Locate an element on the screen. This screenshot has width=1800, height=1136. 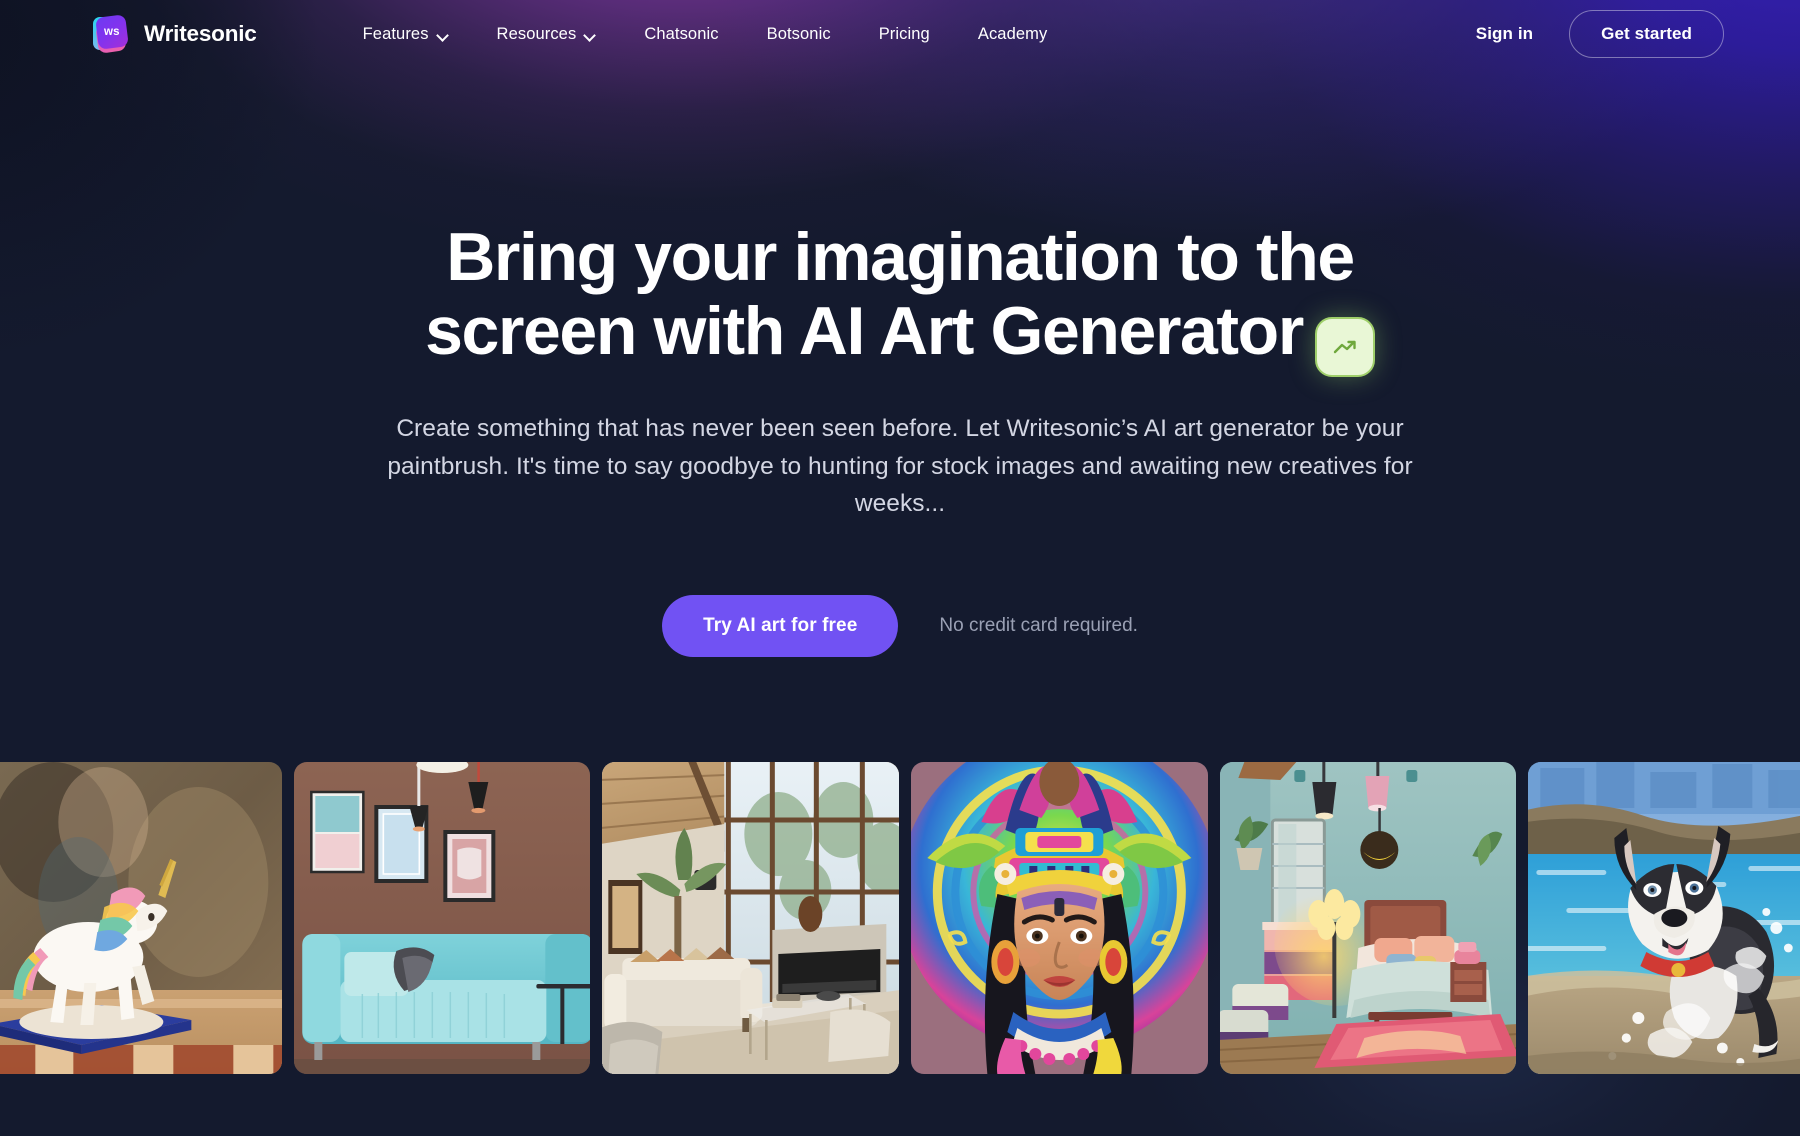
nav-item-features: Features is located at coordinates (406, 34).